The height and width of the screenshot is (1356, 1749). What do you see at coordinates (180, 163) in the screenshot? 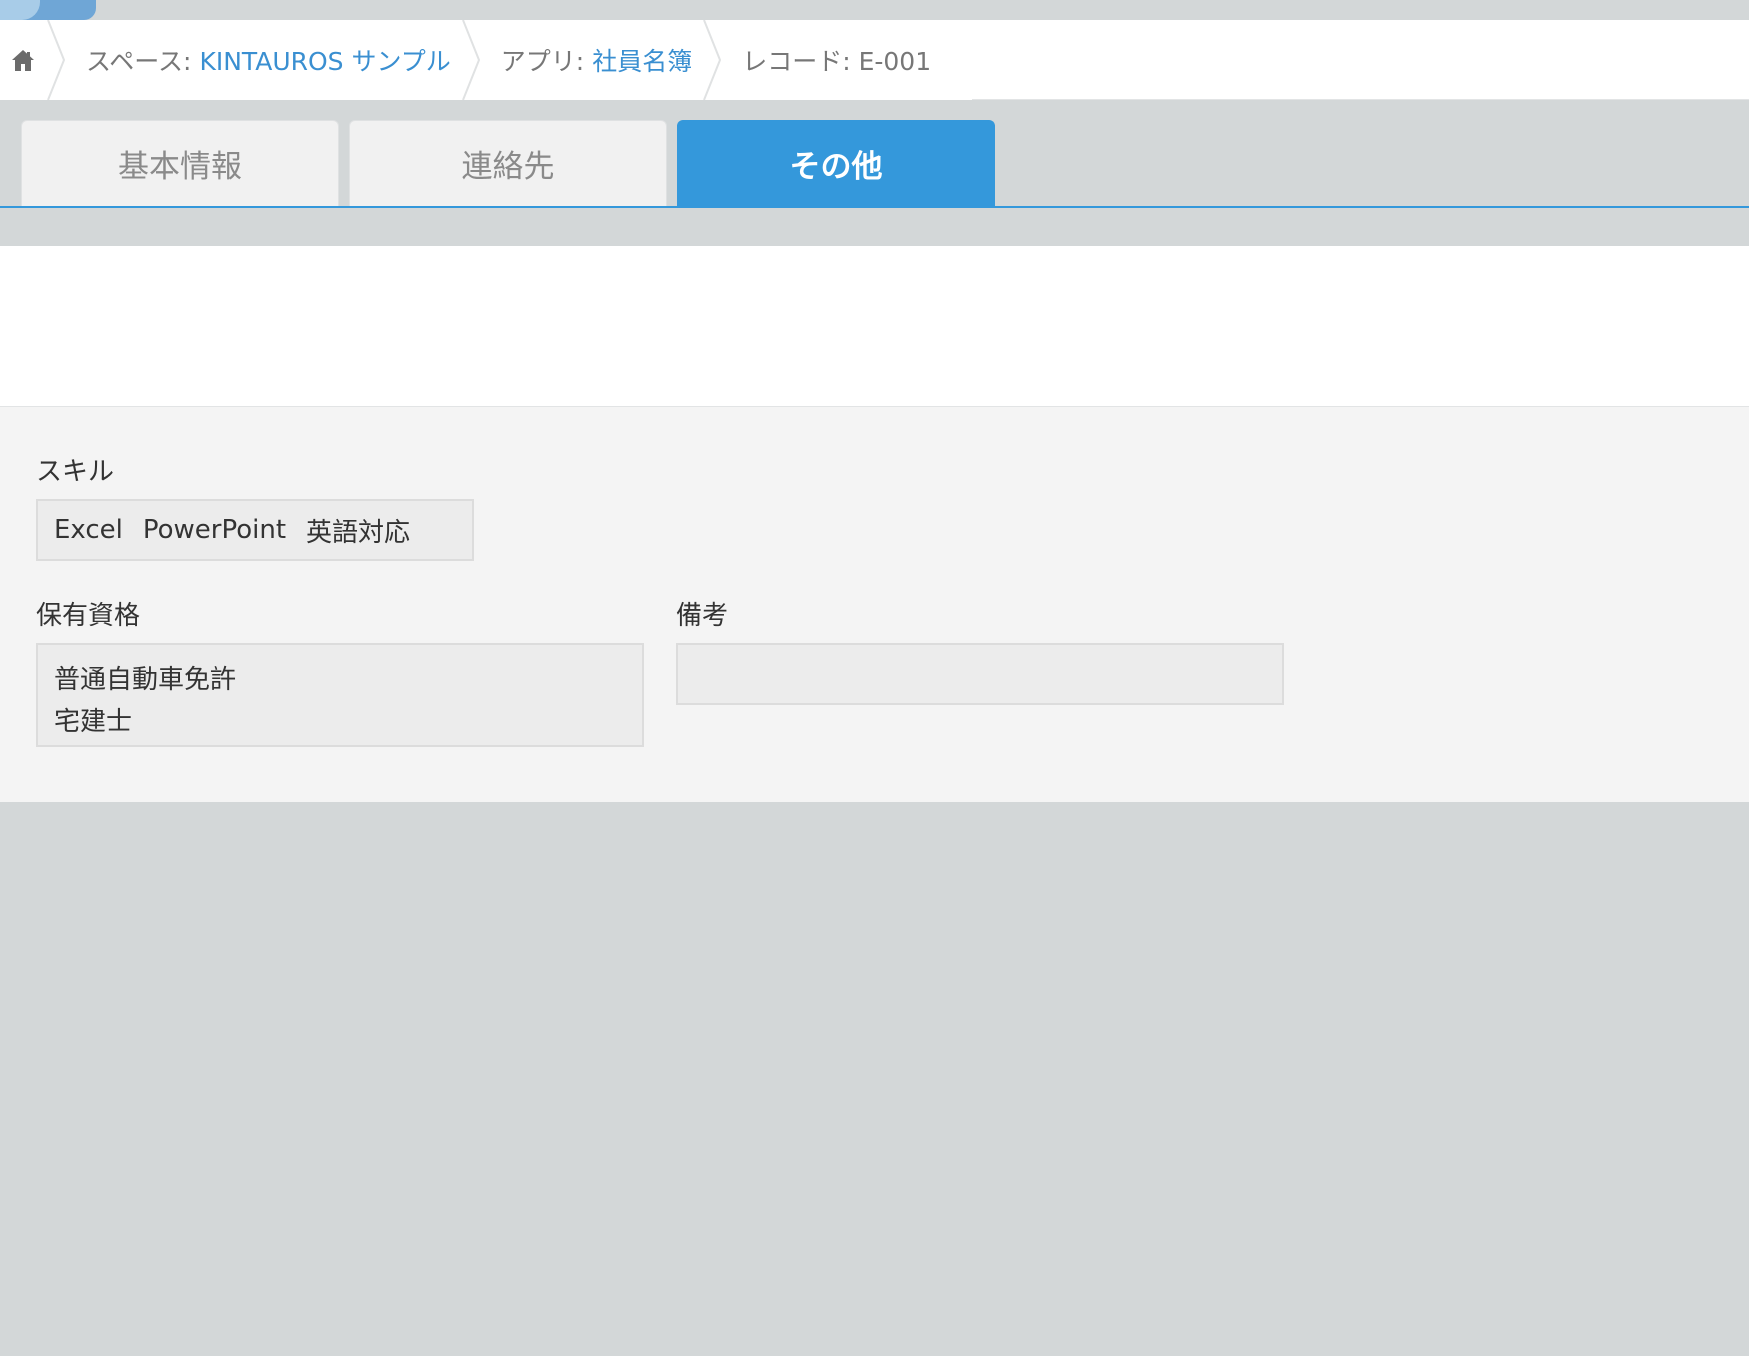
I see `tab-basic-info: 基本情報` at bounding box center [180, 163].